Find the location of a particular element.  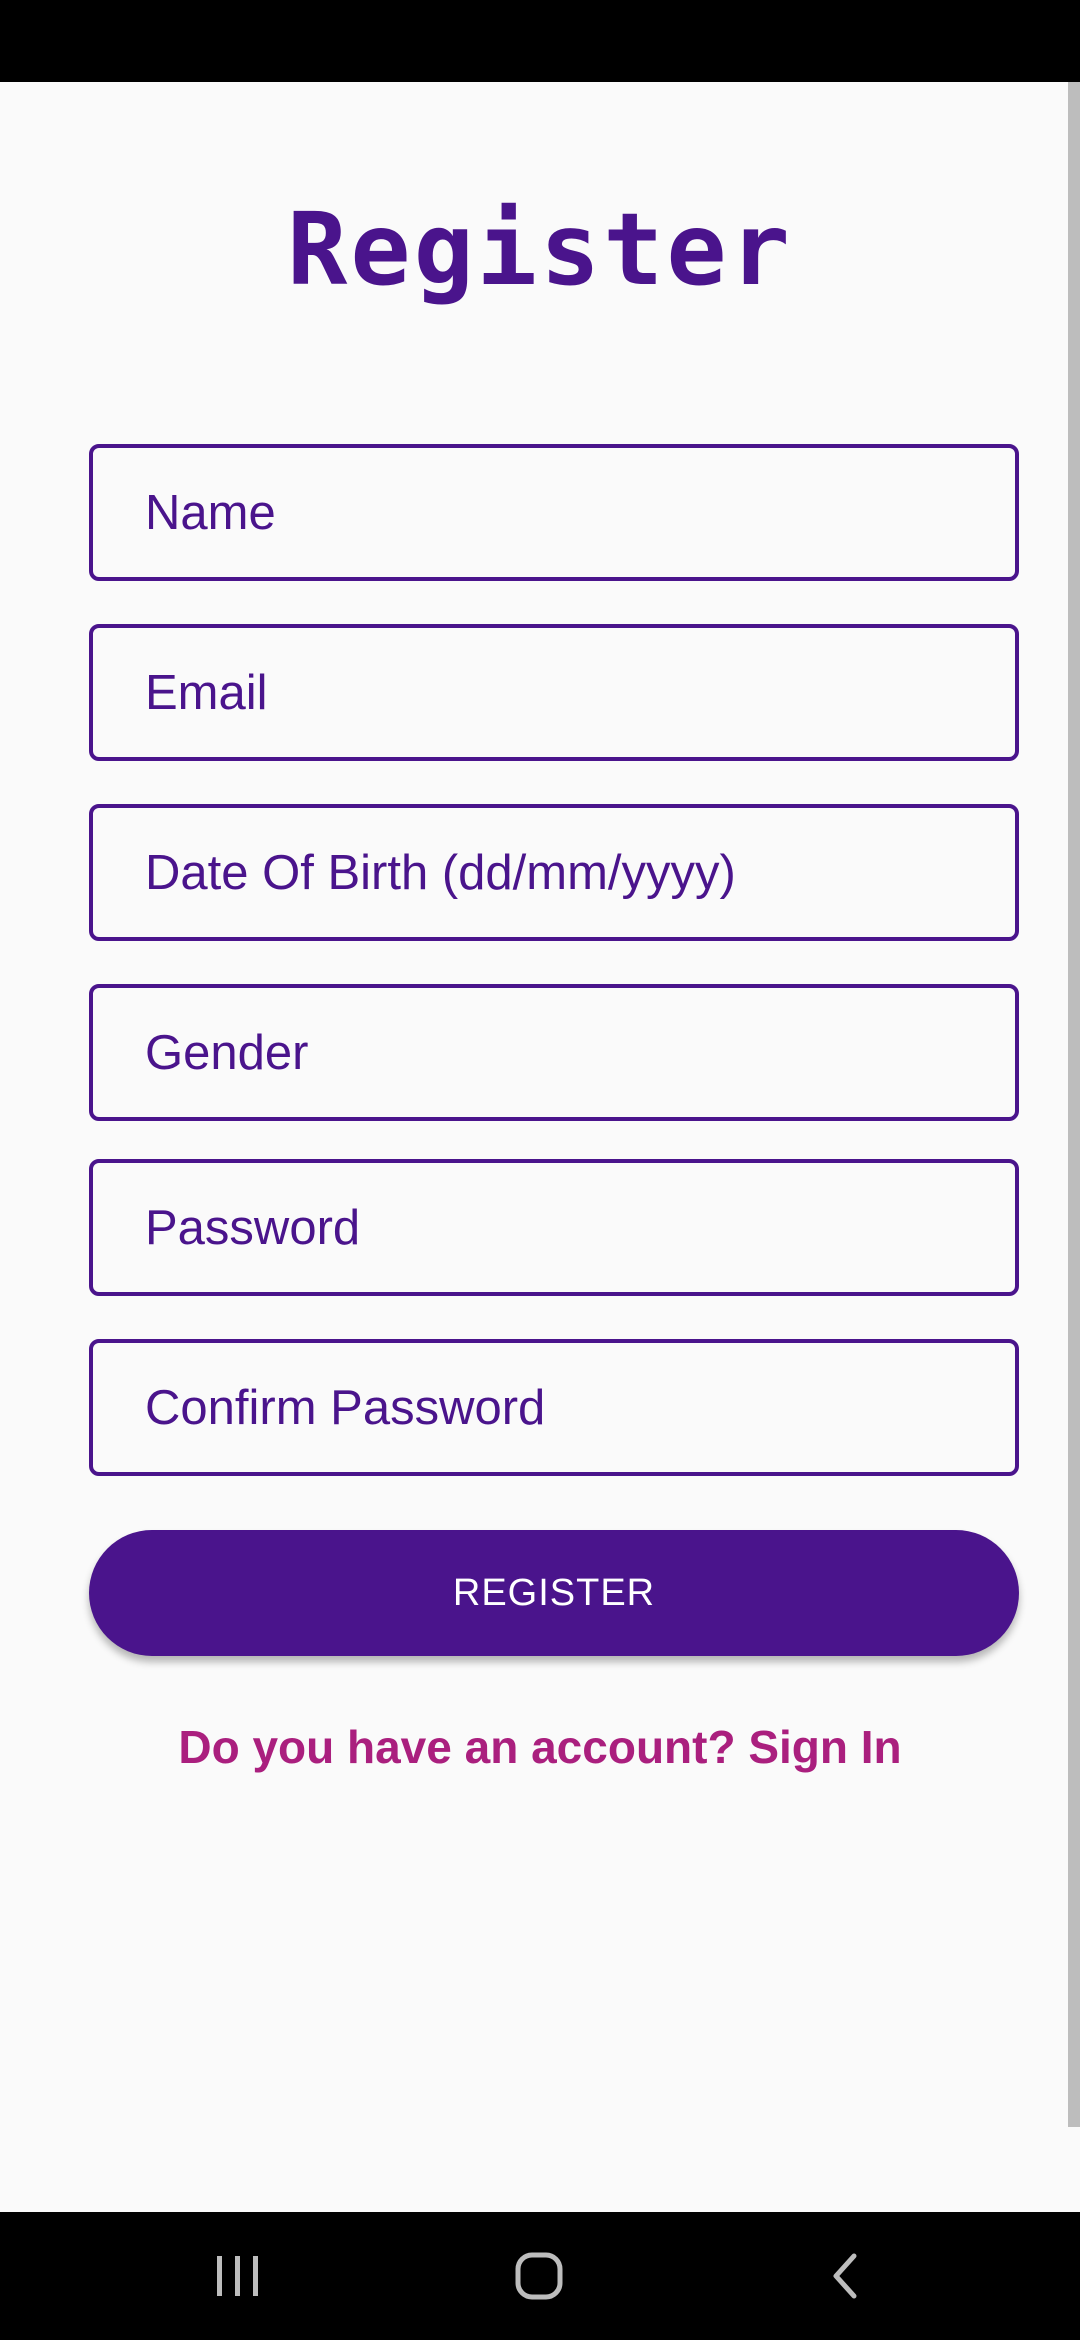

sign-in-link: Do you have an account? Sign In is located at coordinates (540, 1747).